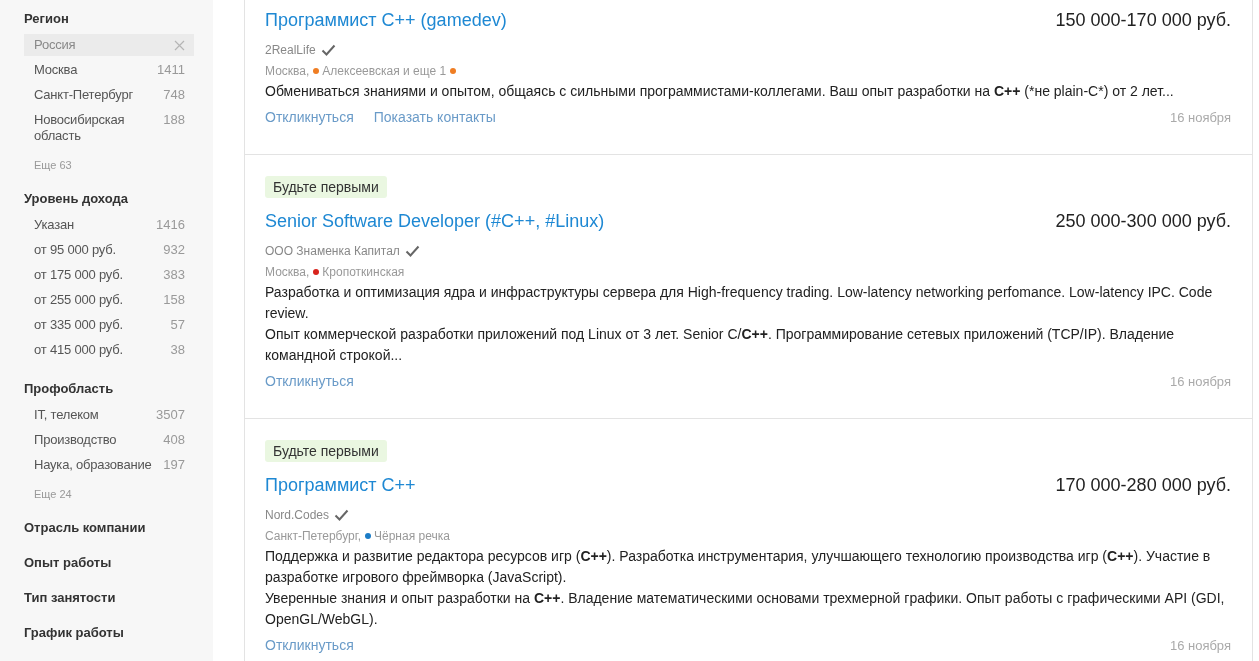  I want to click on filter-option: от 175 000 руб. 383, so click(109, 275).